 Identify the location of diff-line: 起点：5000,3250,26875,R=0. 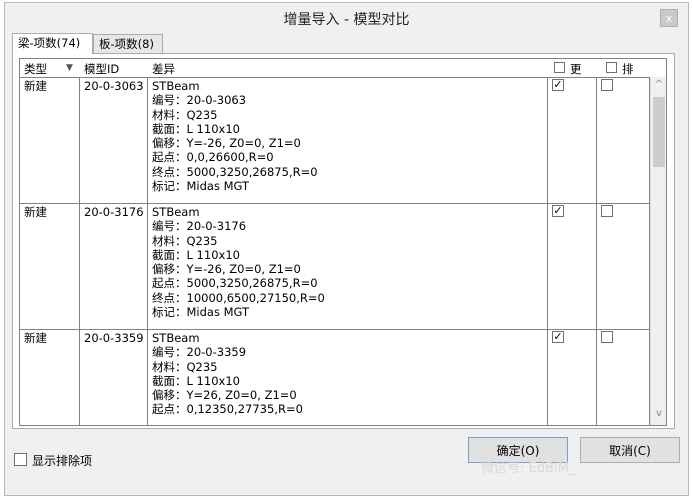
(235, 283).